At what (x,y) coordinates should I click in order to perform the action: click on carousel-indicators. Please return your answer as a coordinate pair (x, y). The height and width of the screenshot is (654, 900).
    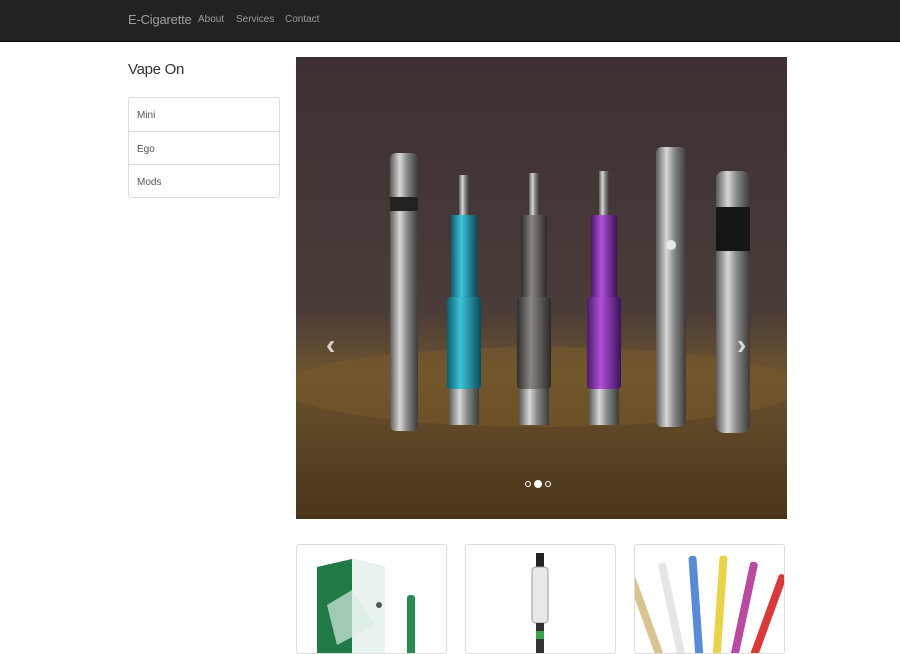
    Looking at the image, I should click on (538, 485).